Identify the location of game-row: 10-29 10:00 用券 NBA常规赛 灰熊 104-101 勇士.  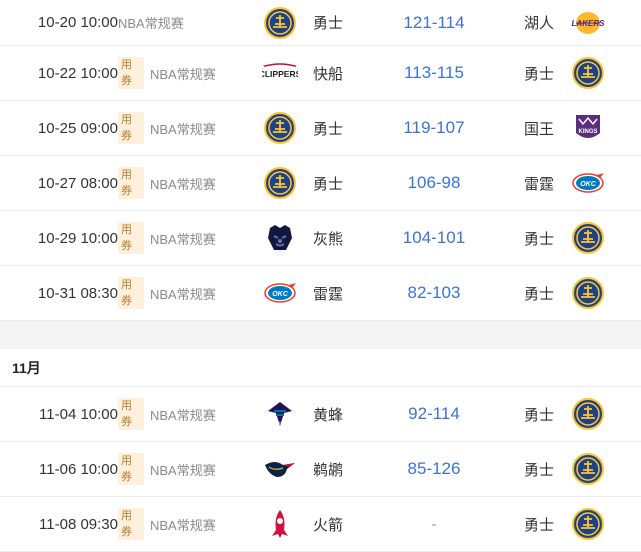
(320, 238).